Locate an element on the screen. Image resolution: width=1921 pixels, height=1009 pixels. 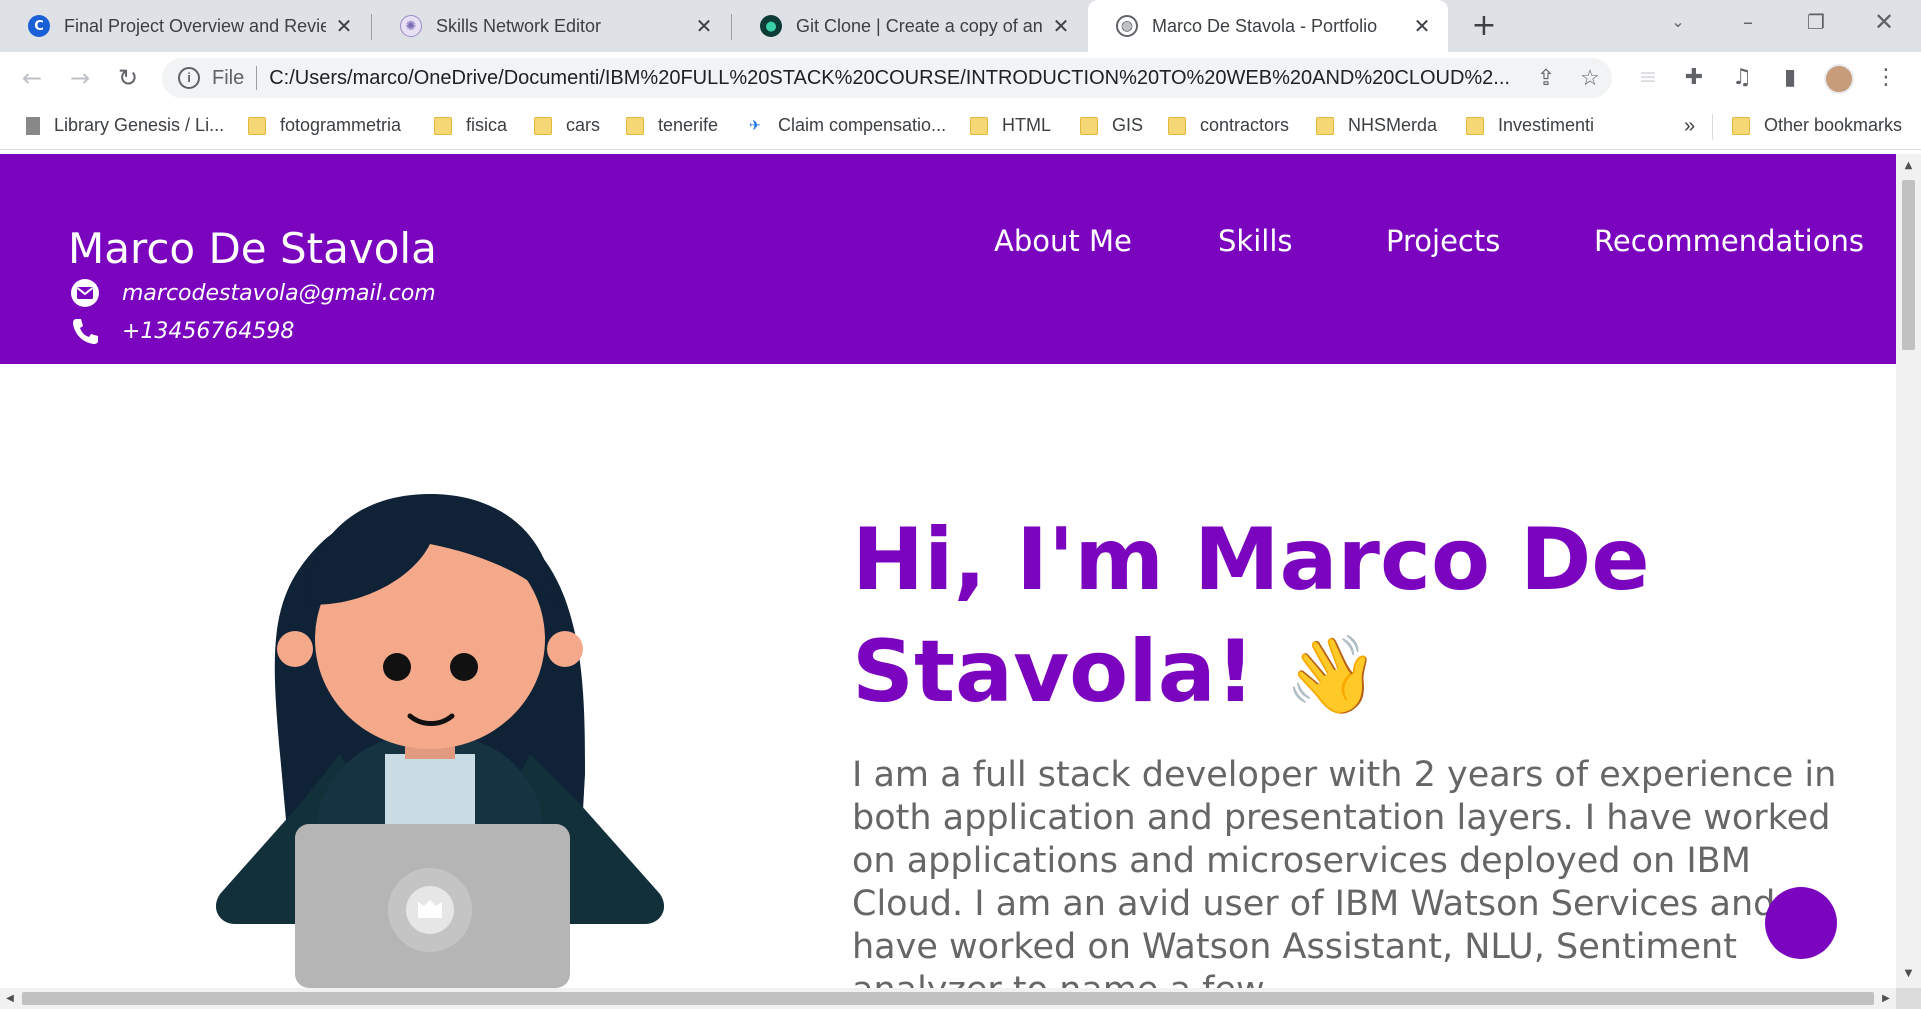
globe-icon: ◍ is located at coordinates (1127, 26).